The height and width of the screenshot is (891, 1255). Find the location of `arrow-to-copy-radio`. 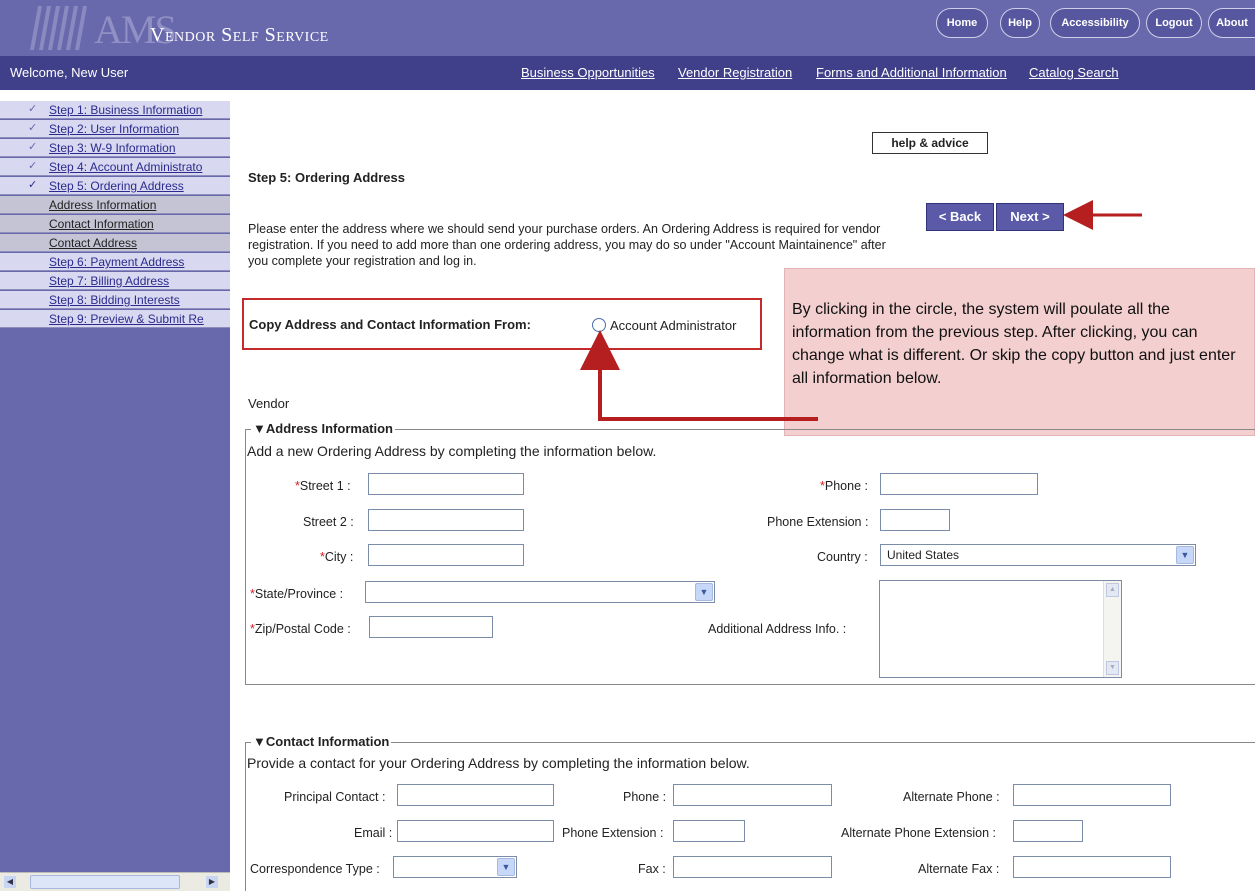

arrow-to-copy-radio is located at coordinates (699, 375).